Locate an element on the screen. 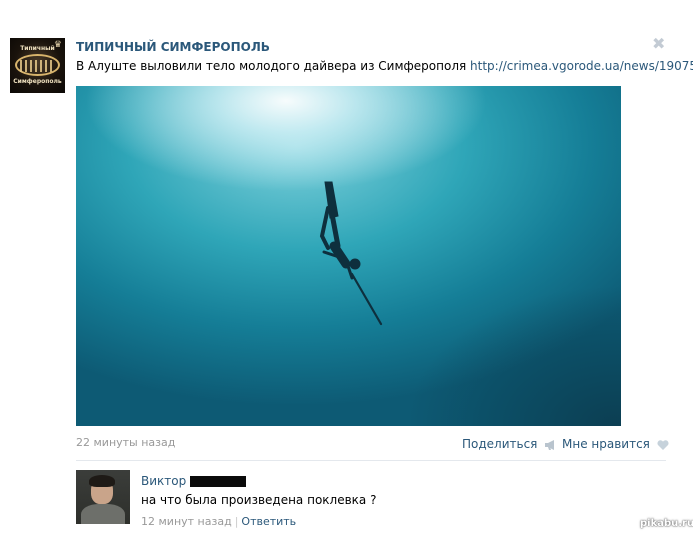  crown-icon: ♛ is located at coordinates (57, 45).